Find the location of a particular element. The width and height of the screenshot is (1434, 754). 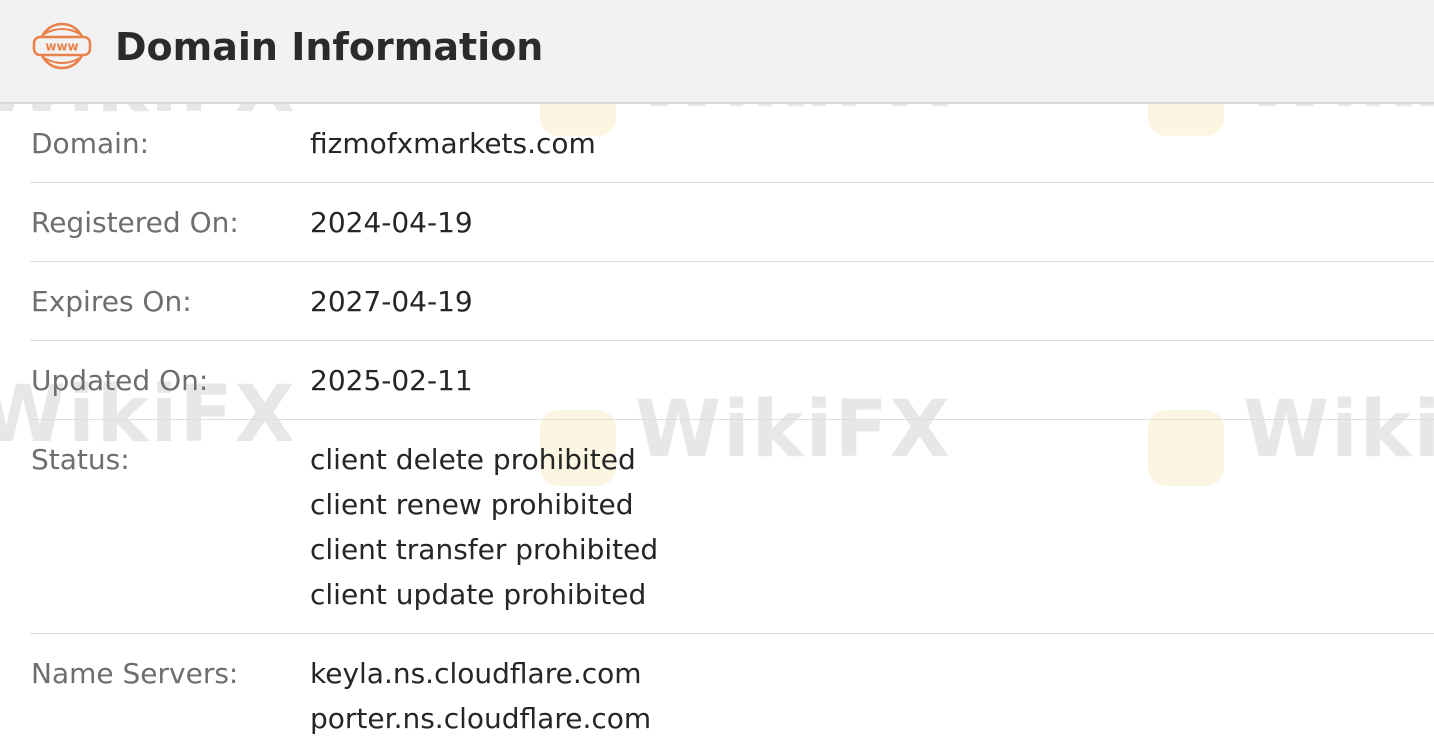

row-value: 2027-04-19 is located at coordinates (391, 301).